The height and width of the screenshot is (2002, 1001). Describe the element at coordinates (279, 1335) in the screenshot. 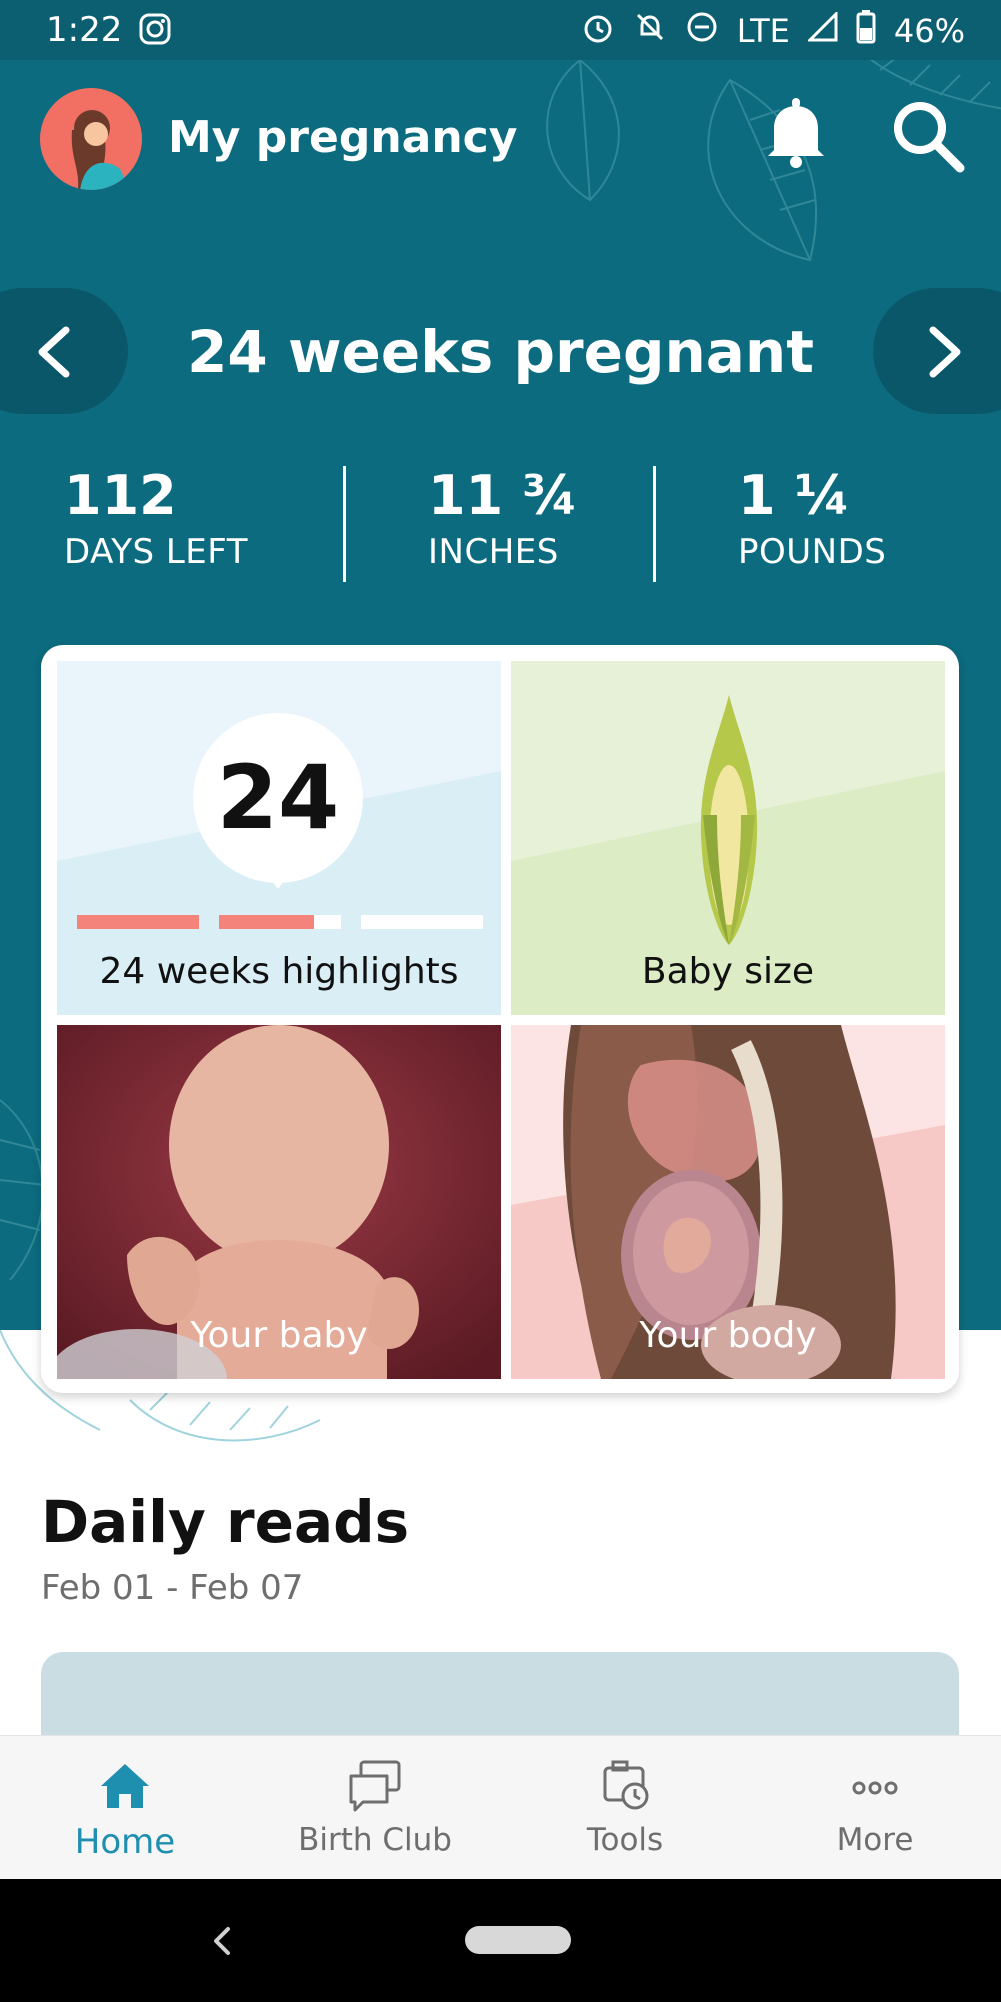

I see `your-baby-label: Your baby` at that location.